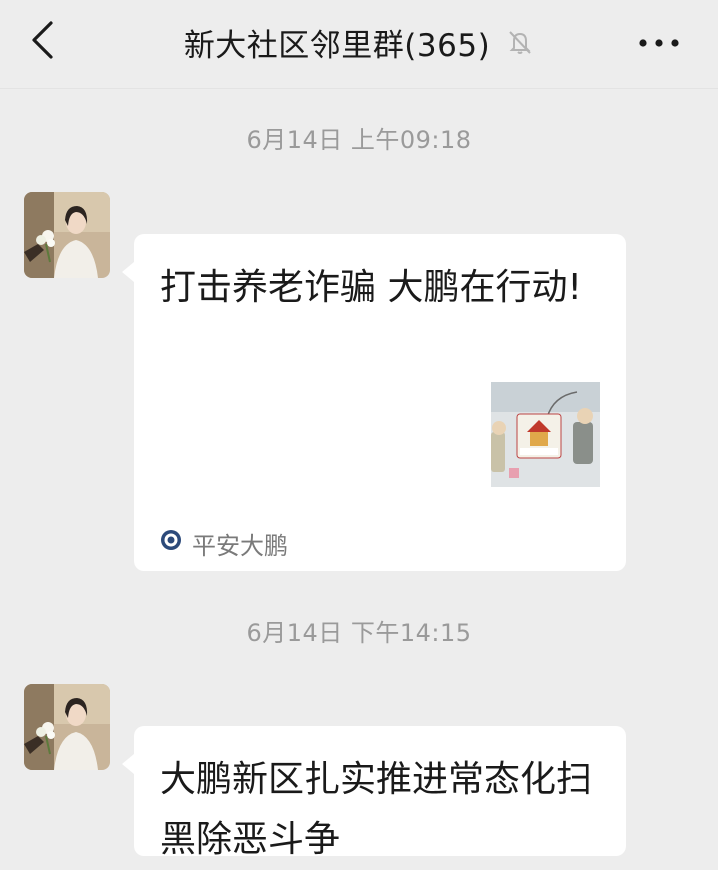 The width and height of the screenshot is (718, 870). I want to click on message-timestamp: 6月14日 下午14:15, so click(359, 633).